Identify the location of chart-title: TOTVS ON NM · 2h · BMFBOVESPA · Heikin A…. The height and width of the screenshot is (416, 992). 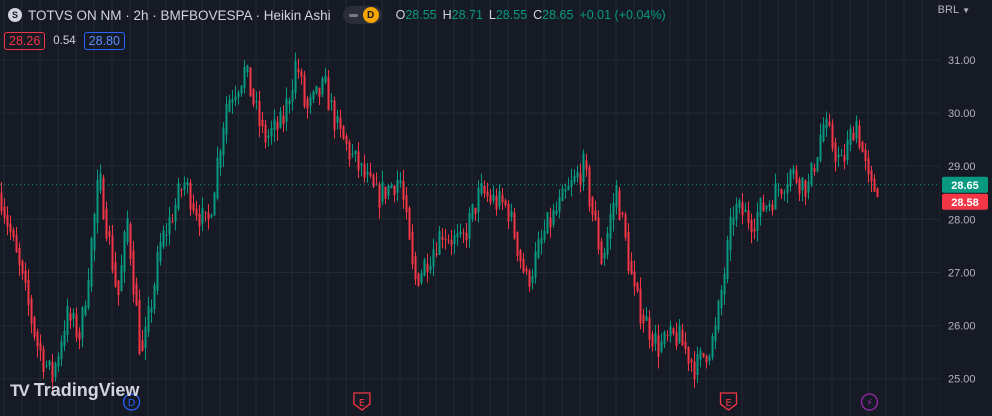
(179, 15).